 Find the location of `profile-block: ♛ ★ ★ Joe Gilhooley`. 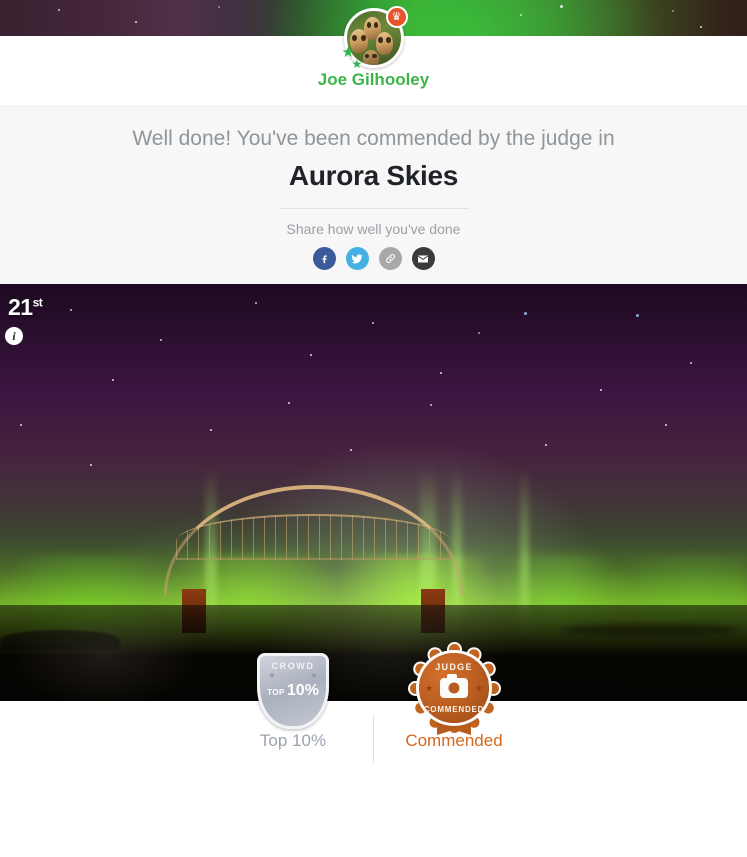

profile-block: ♛ ★ ★ Joe Gilhooley is located at coordinates (373, 56).